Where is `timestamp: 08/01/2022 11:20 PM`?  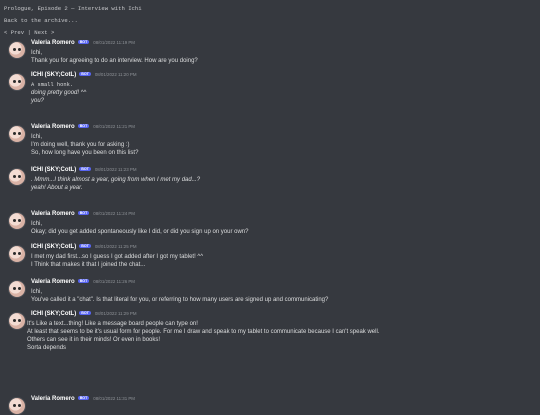 timestamp: 08/01/2022 11:20 PM is located at coordinates (115, 74).